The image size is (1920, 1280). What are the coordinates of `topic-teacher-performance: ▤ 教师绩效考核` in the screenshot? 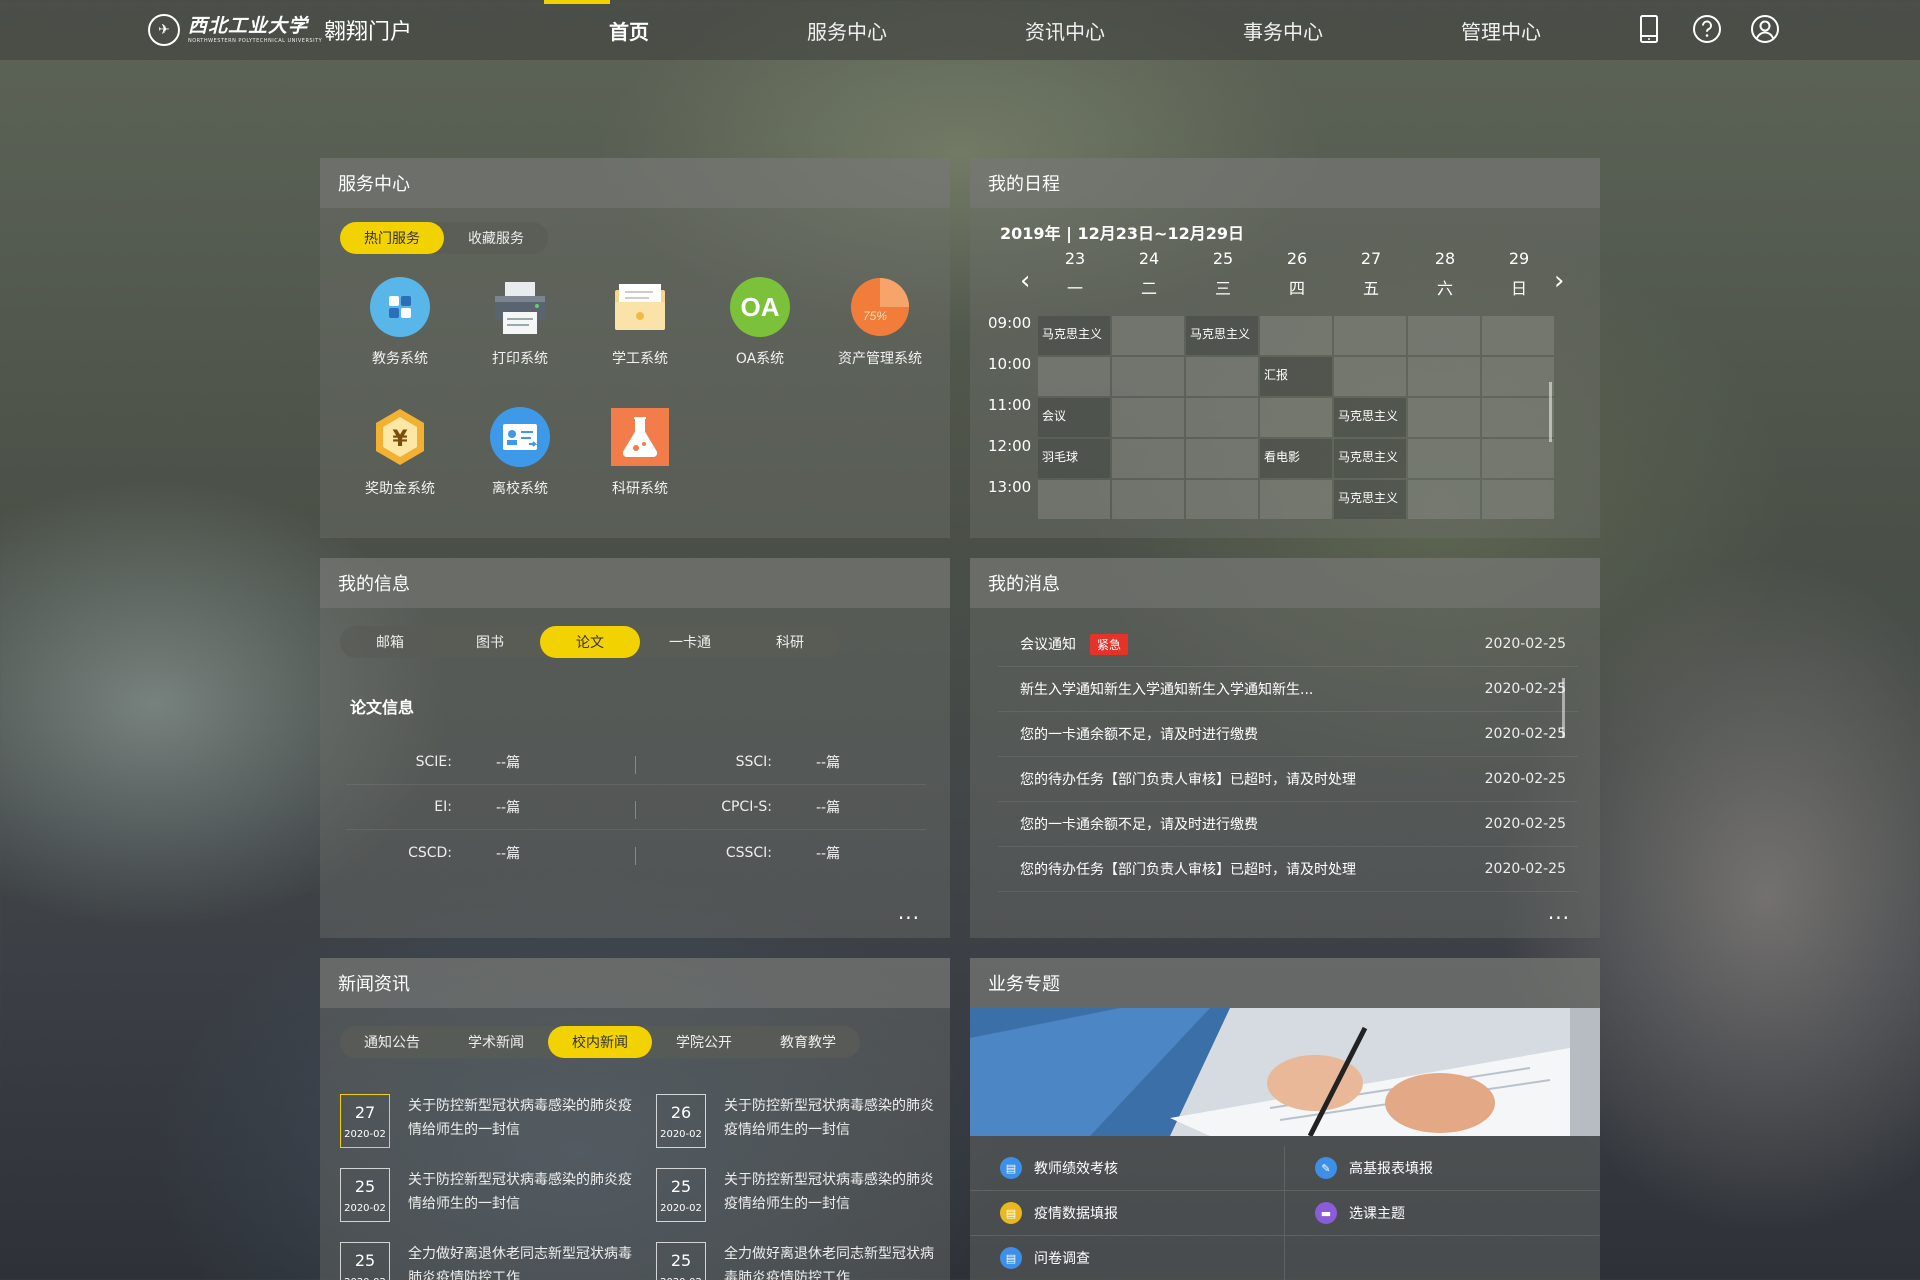 It's located at (1127, 1168).